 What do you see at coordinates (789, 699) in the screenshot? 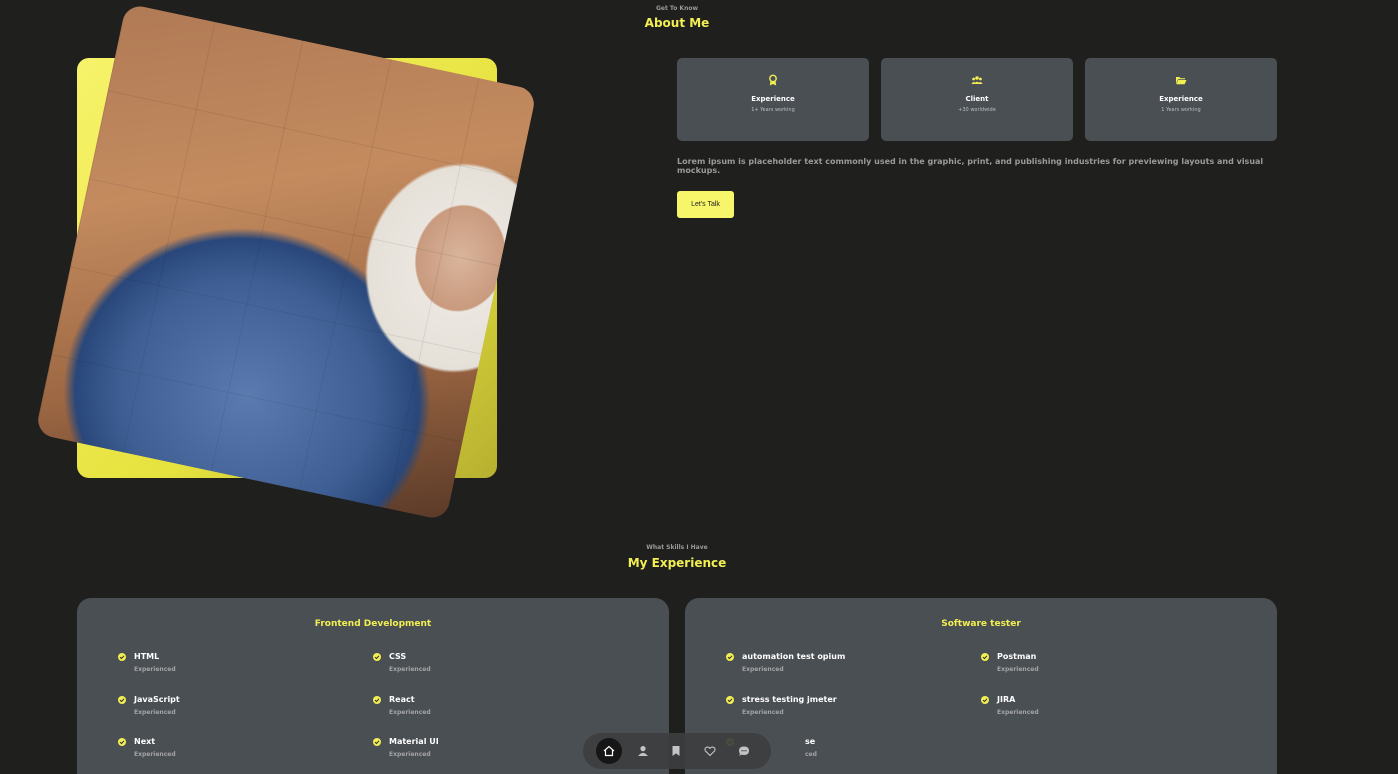
I see `skill-name: stress testing jmeter` at bounding box center [789, 699].